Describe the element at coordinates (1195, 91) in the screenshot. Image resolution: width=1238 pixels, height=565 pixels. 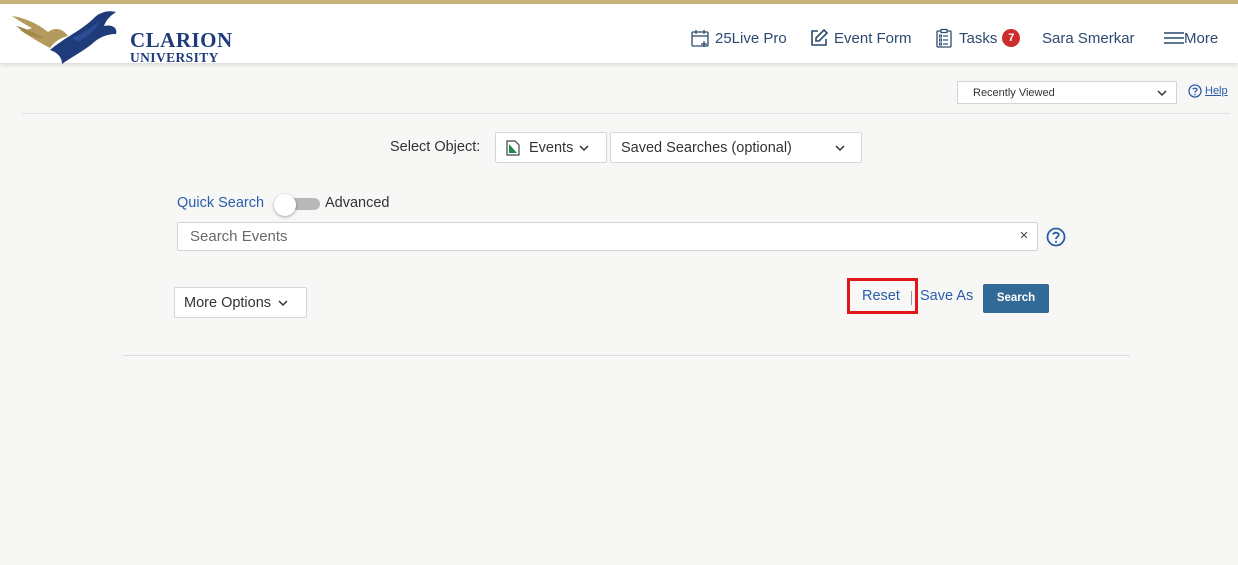
I see `question-circle-icon` at that location.